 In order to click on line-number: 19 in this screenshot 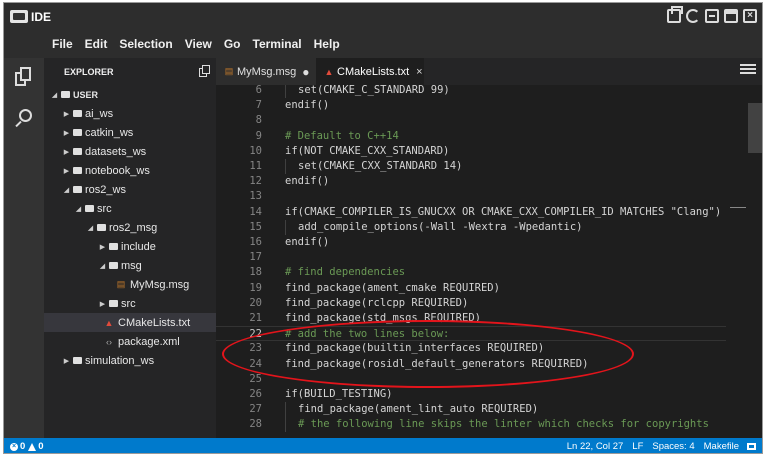, I will do `click(255, 287)`.